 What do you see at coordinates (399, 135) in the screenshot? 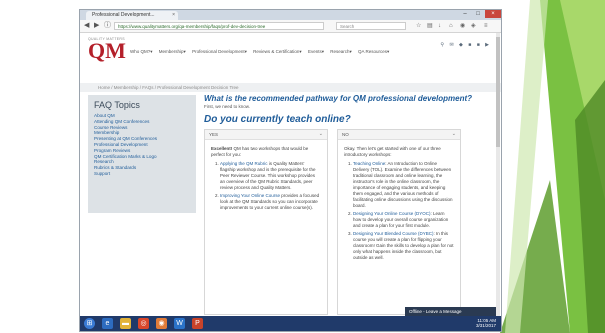
I see `no-card-header: NO ⌄` at bounding box center [399, 135].